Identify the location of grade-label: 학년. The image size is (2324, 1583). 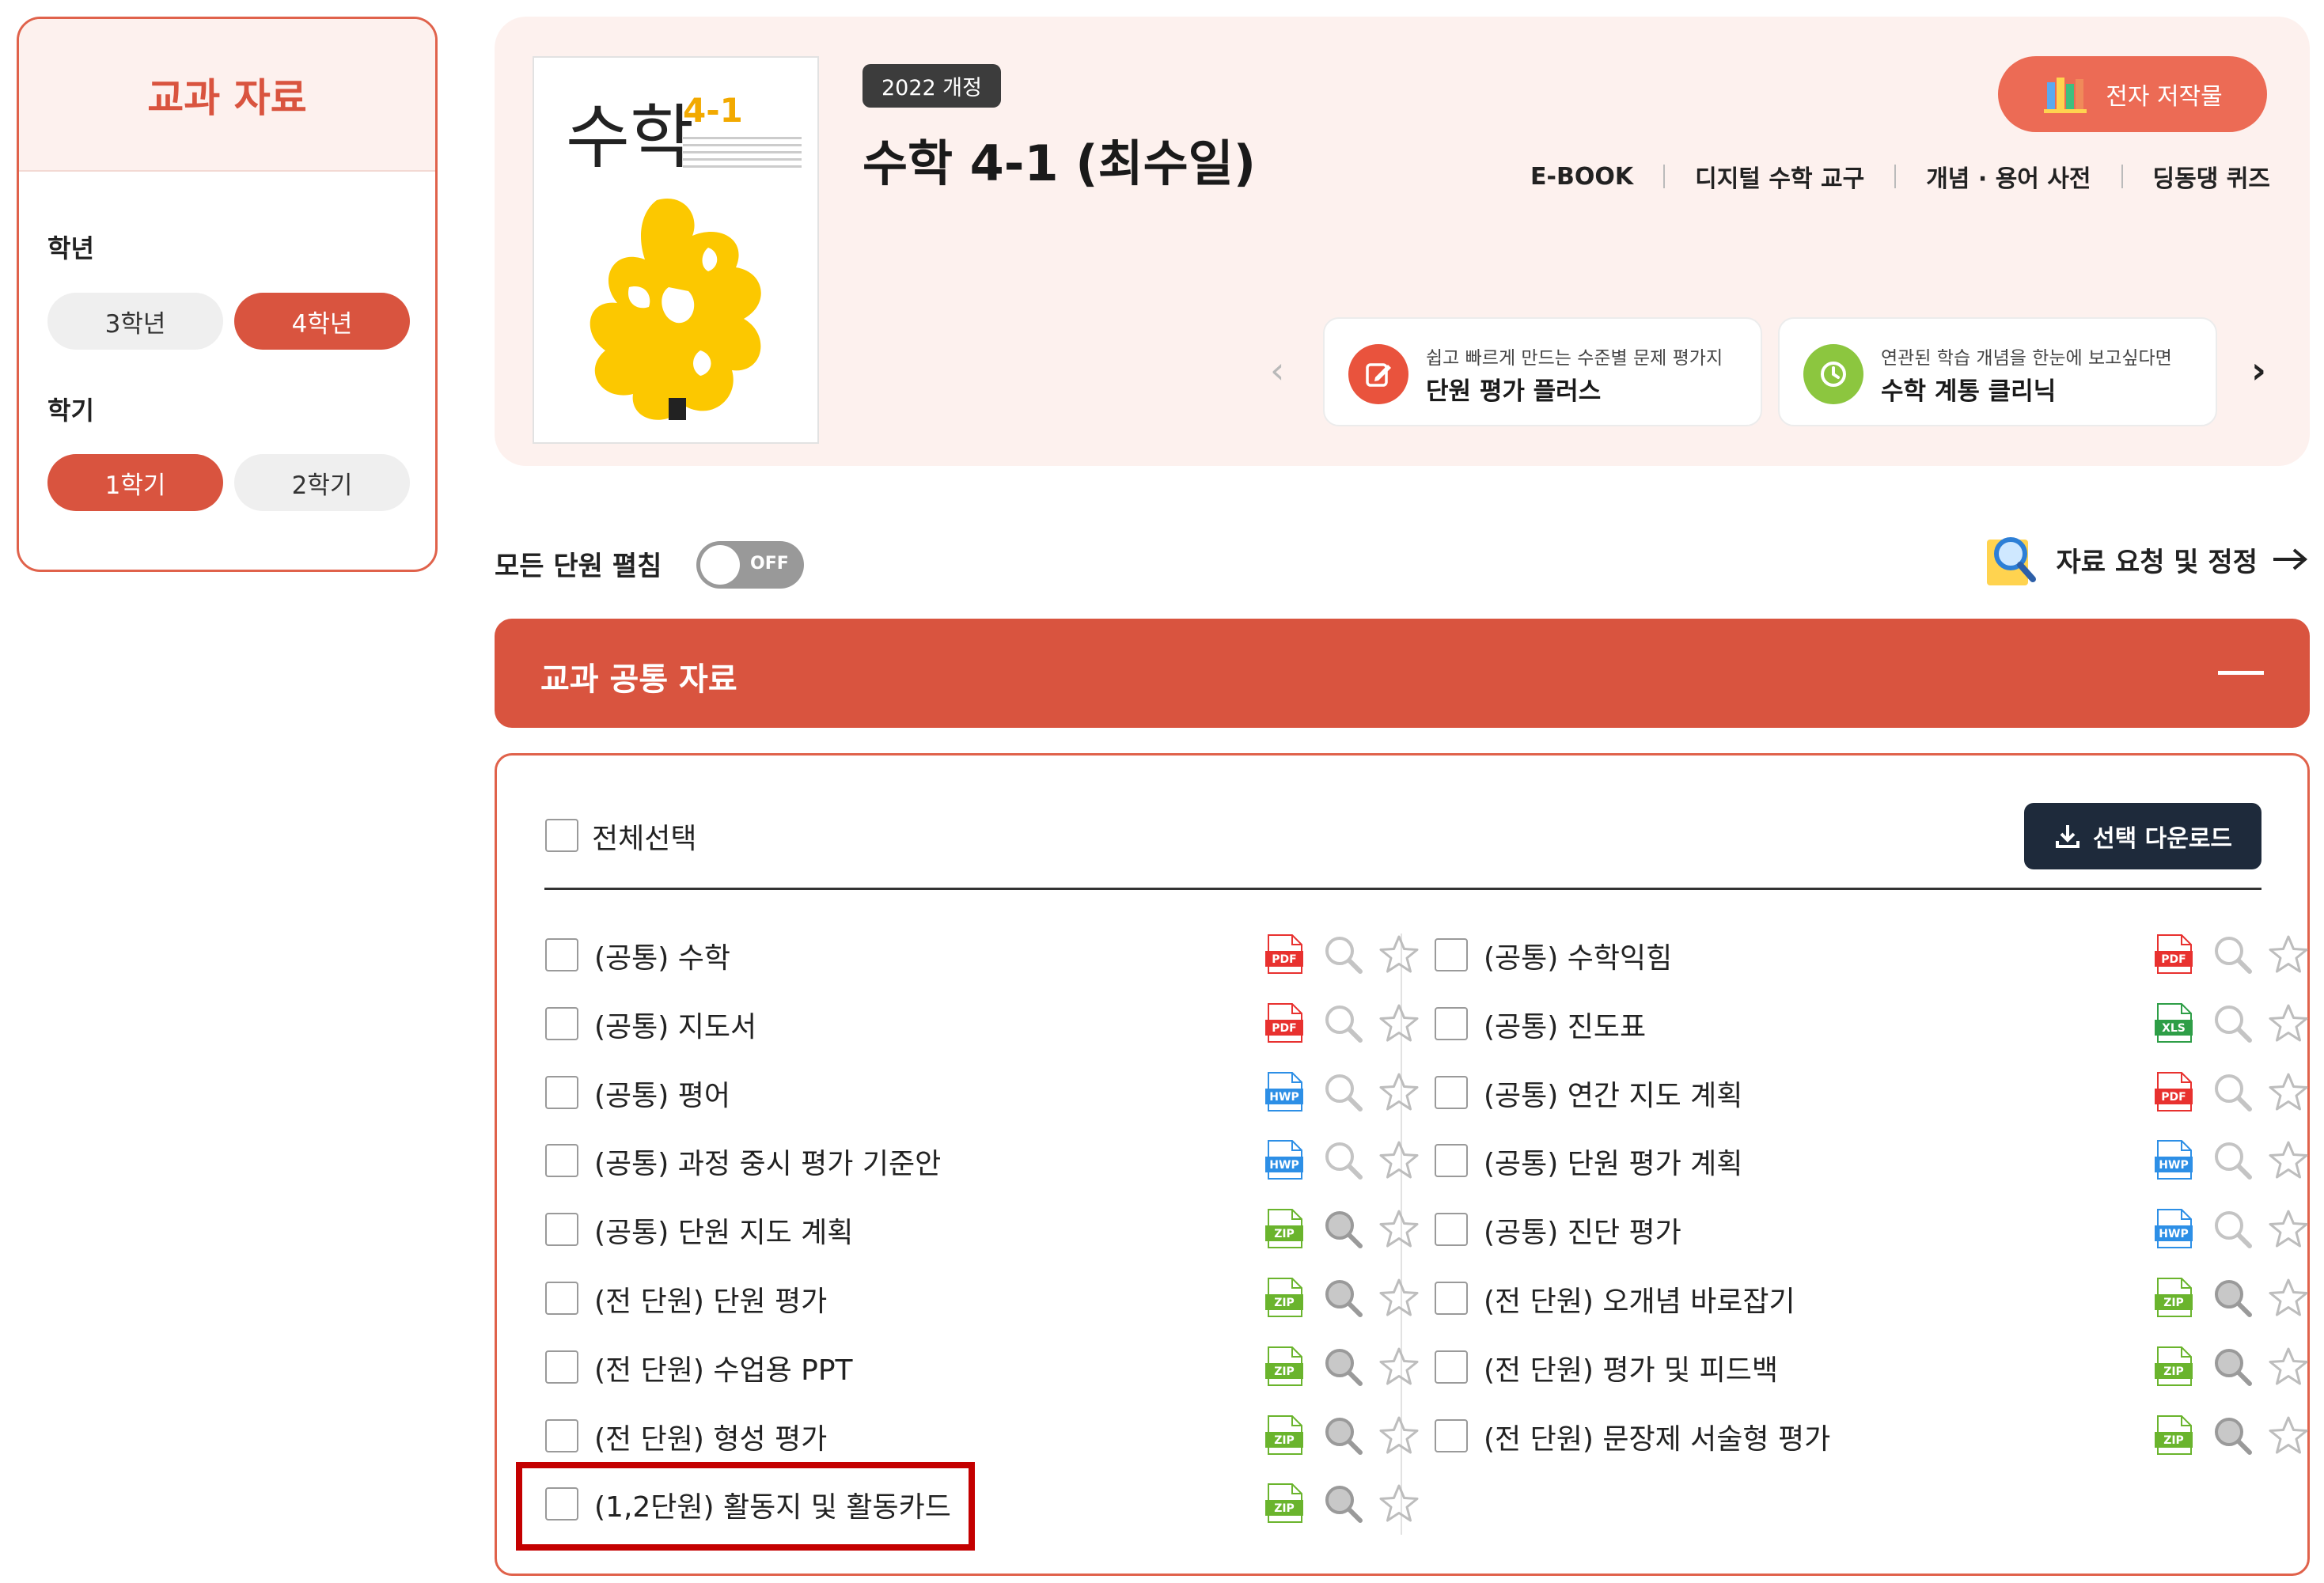
(70, 248).